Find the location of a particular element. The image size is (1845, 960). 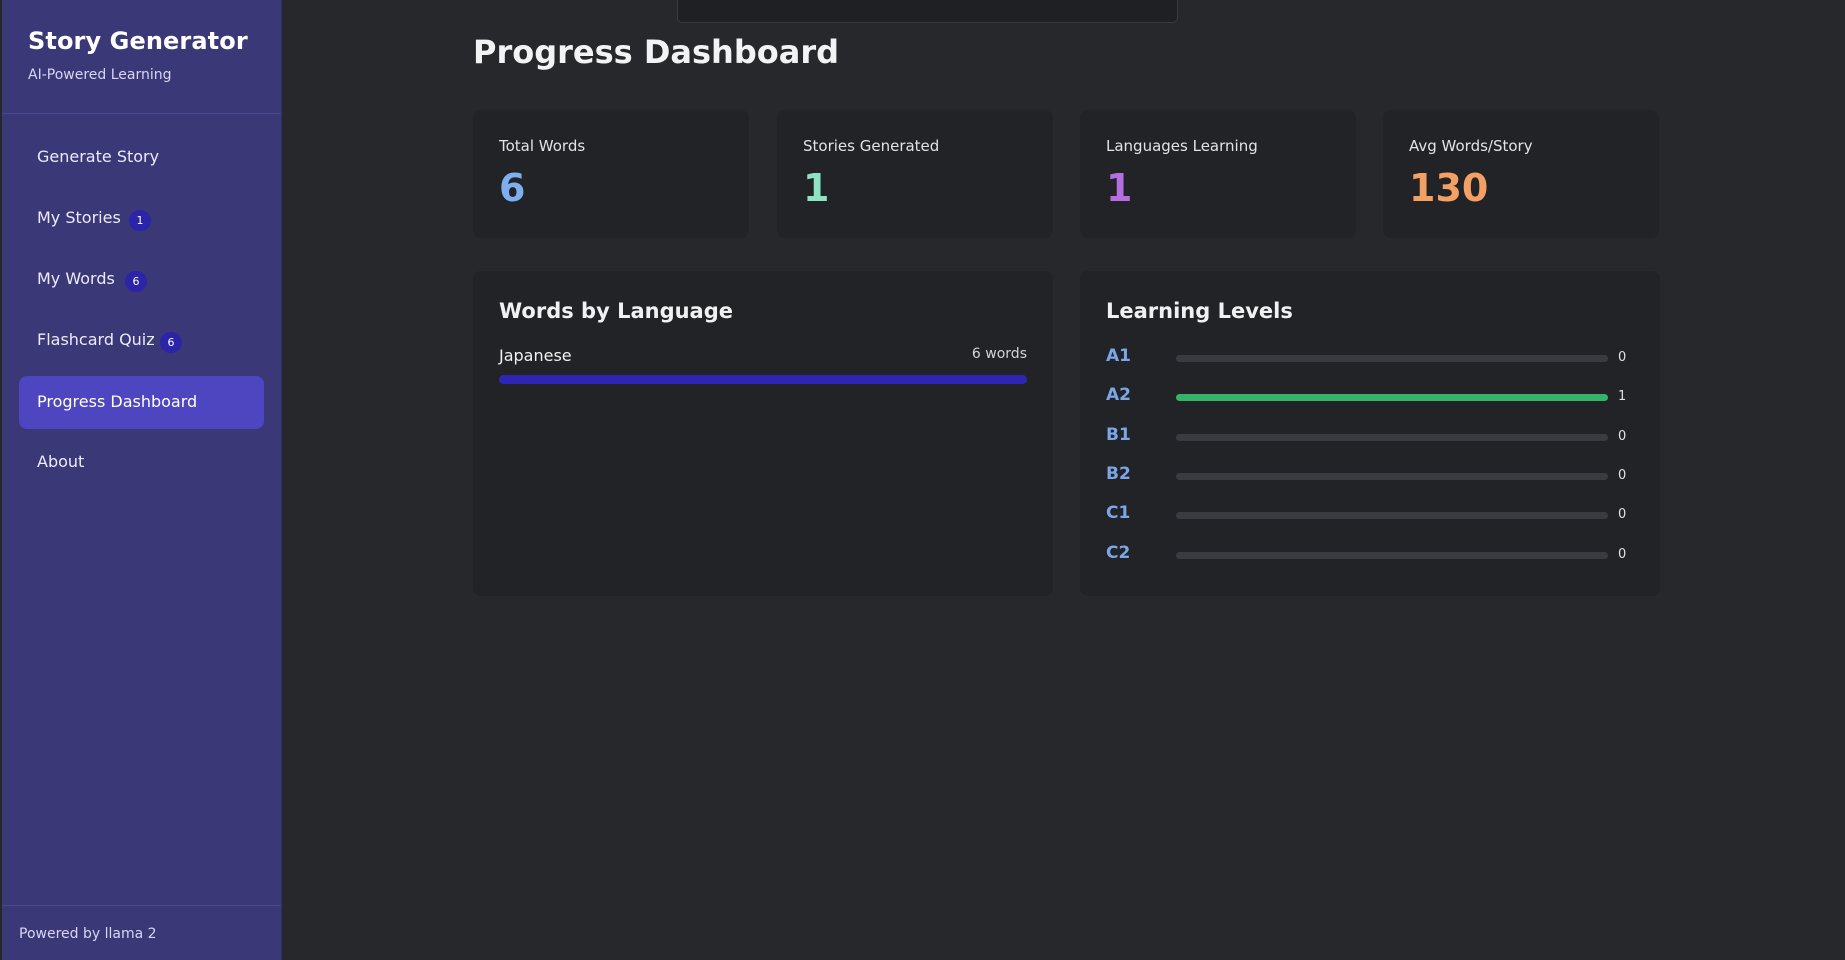

stat-card-languages-learning: Languages Learning 1 is located at coordinates (1218, 174).